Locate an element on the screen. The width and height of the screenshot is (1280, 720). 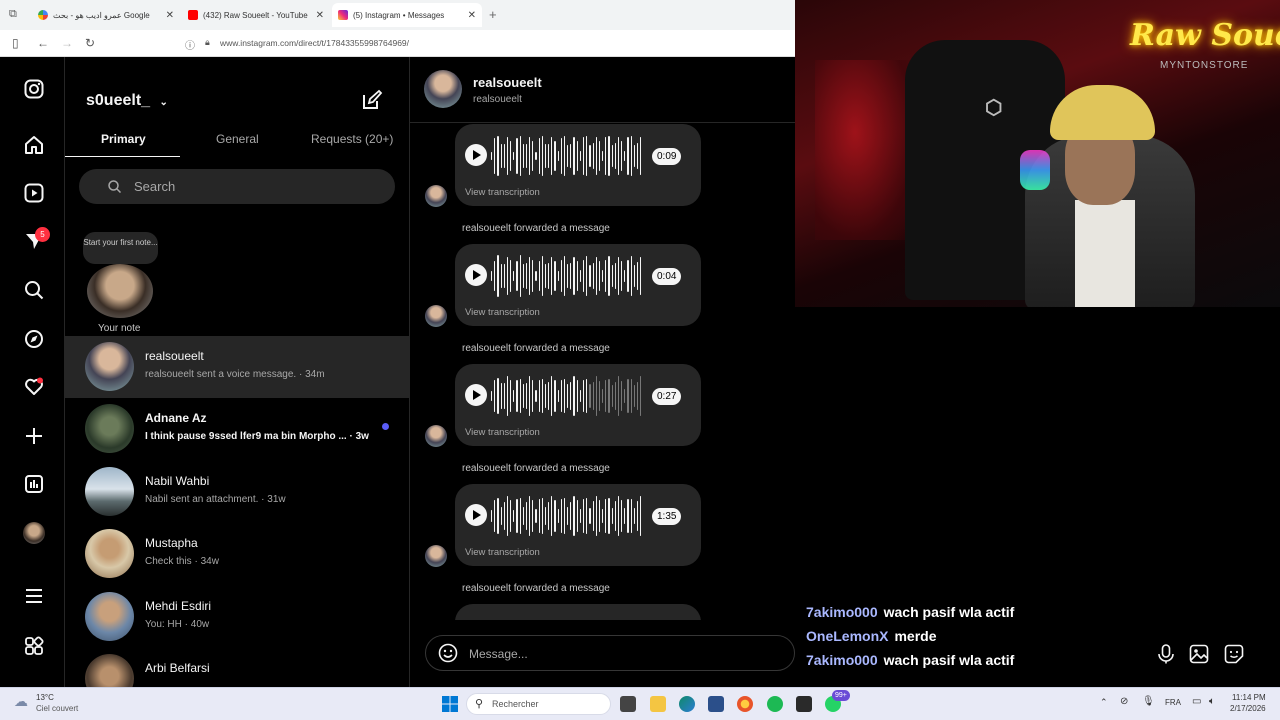
tab-requests: Requests (20+) is located at coordinates (352, 139).